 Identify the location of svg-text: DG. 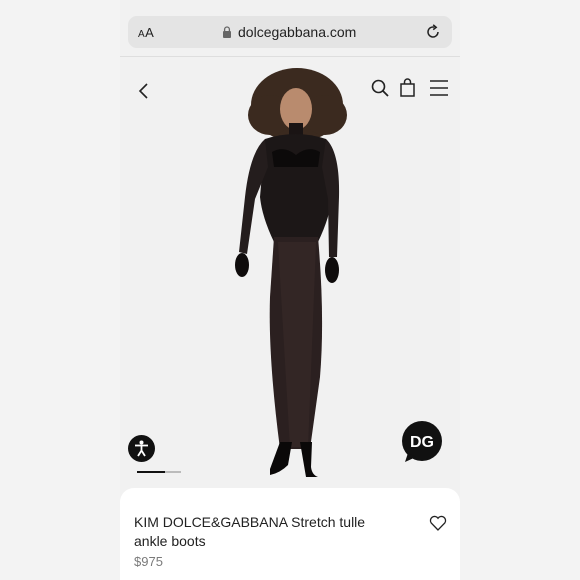
(422, 442).